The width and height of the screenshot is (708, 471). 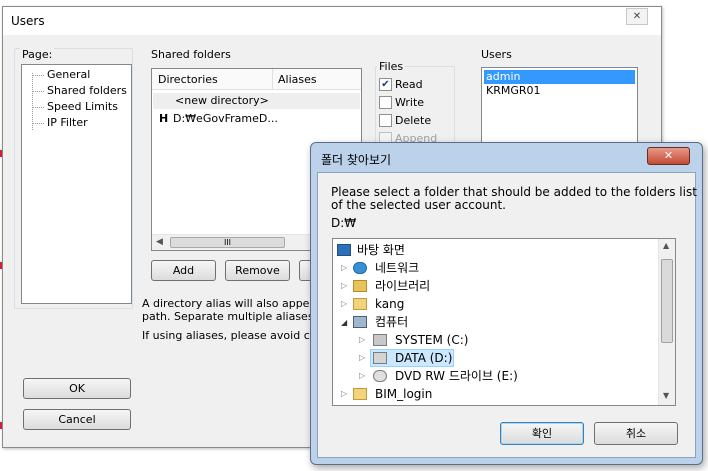 I want to click on vertical-scrollbar: ▲ ▼, so click(x=666, y=322).